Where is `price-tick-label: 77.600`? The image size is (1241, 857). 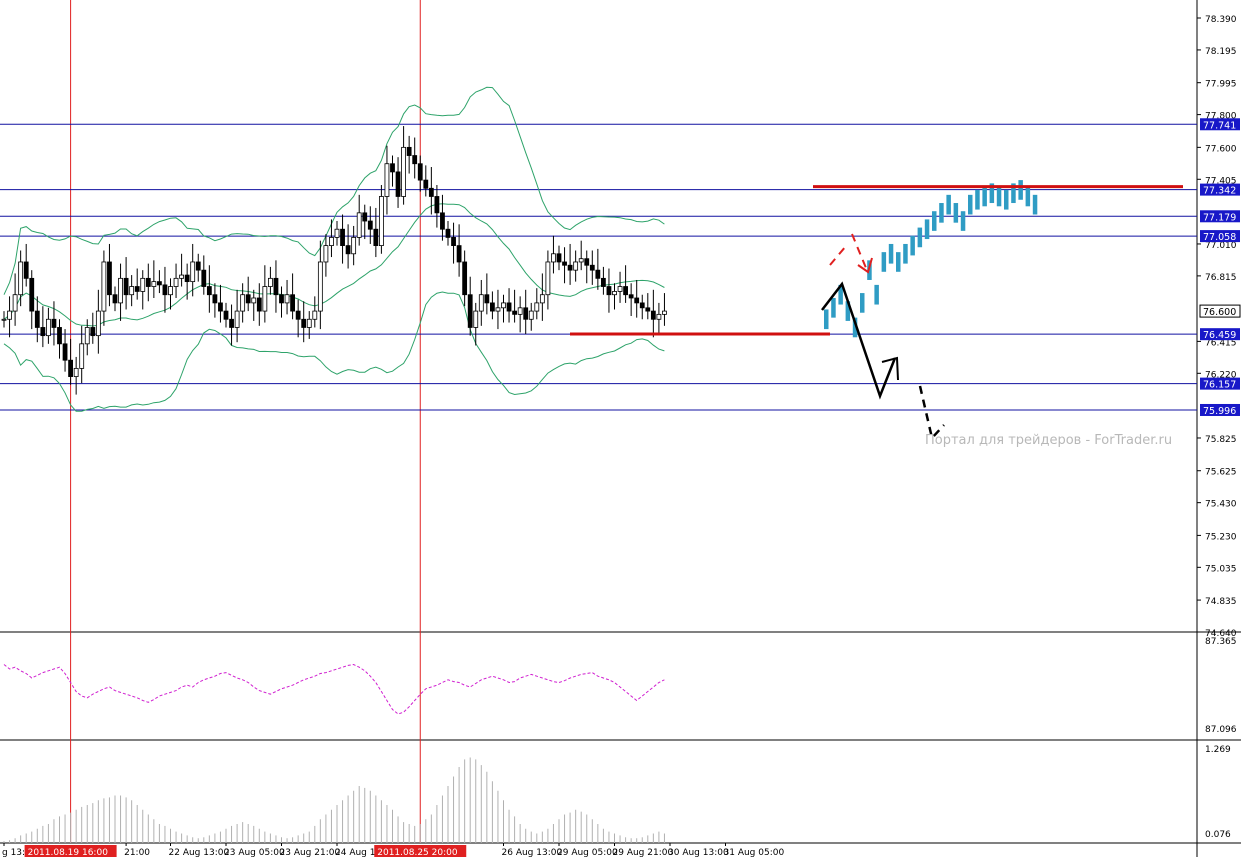
price-tick-label: 77.600 is located at coordinates (1221, 149).